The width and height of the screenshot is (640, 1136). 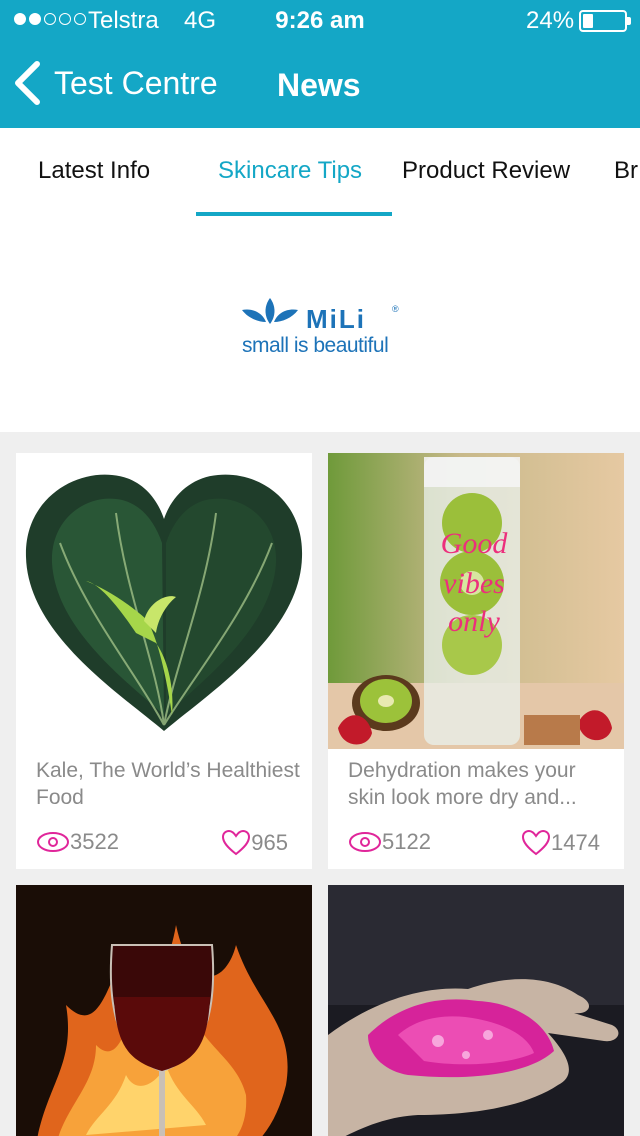 I want to click on brand-tagline: small is beautiful, so click(x=315, y=345).